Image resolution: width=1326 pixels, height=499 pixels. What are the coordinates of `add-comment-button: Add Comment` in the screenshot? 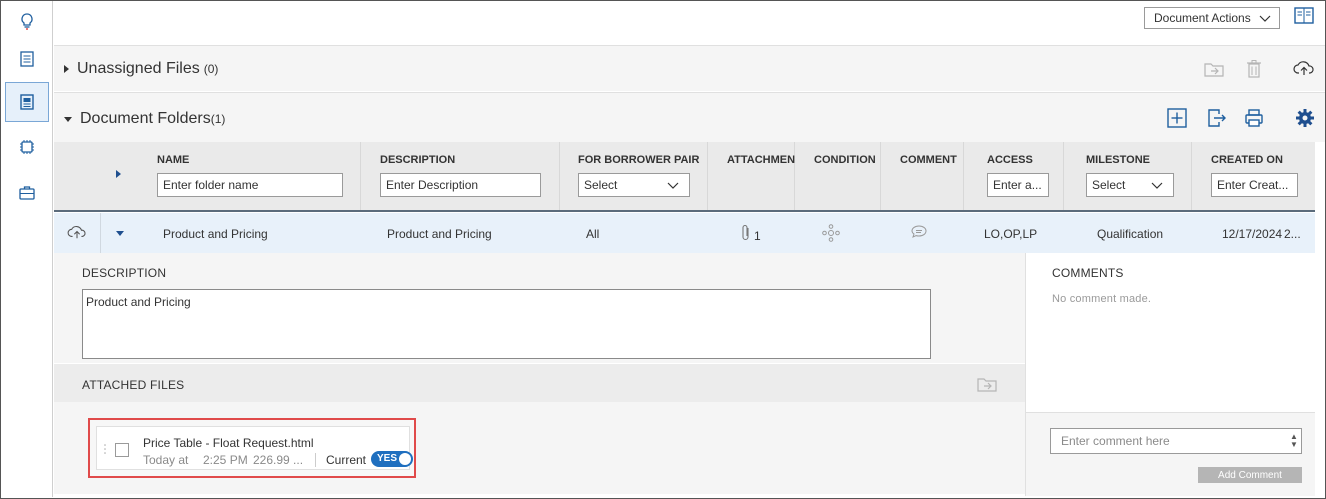 It's located at (1250, 475).